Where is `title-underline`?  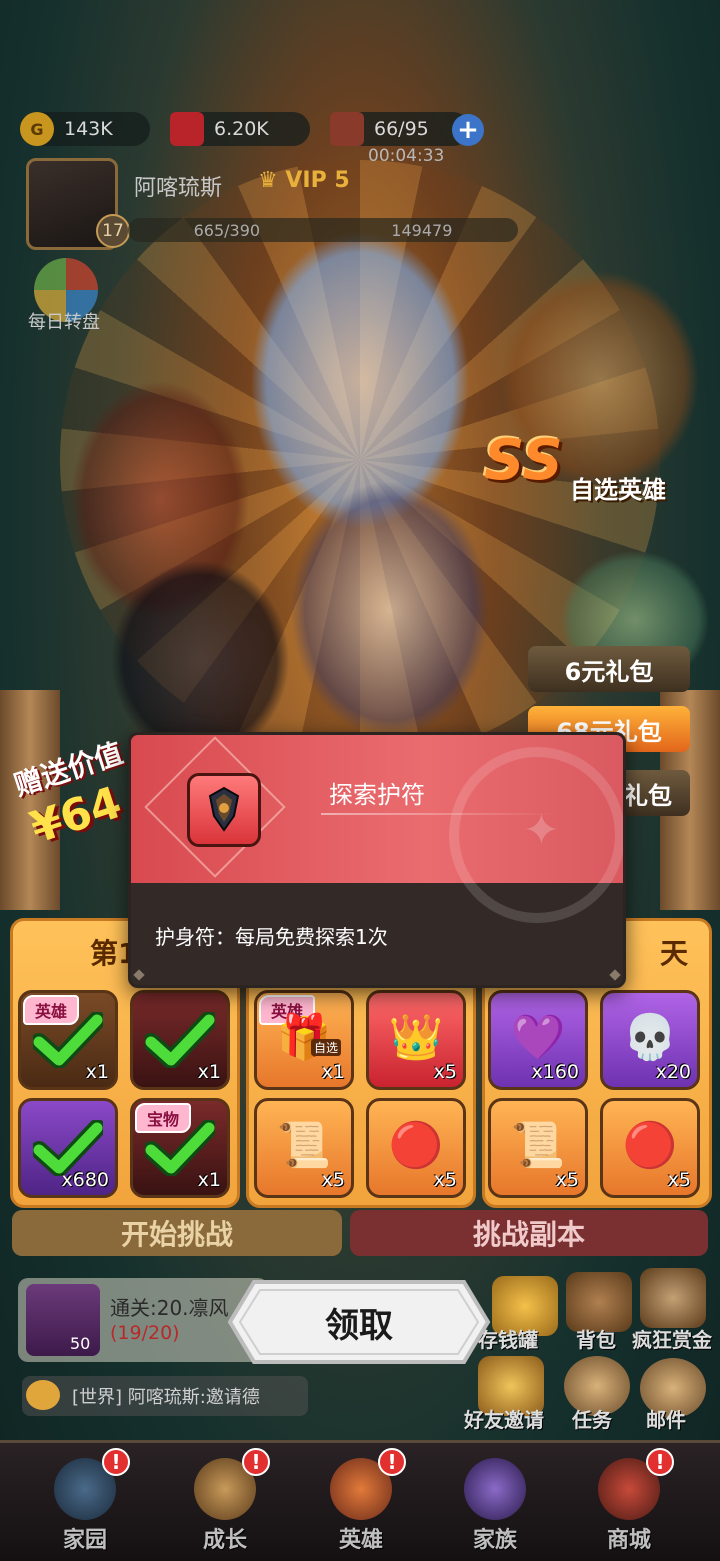
title-underline is located at coordinates (439, 814).